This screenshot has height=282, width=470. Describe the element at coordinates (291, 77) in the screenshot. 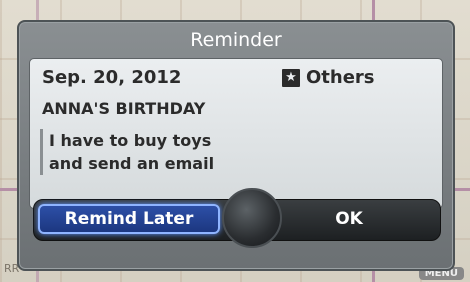

I see `star-icon: ★` at that location.